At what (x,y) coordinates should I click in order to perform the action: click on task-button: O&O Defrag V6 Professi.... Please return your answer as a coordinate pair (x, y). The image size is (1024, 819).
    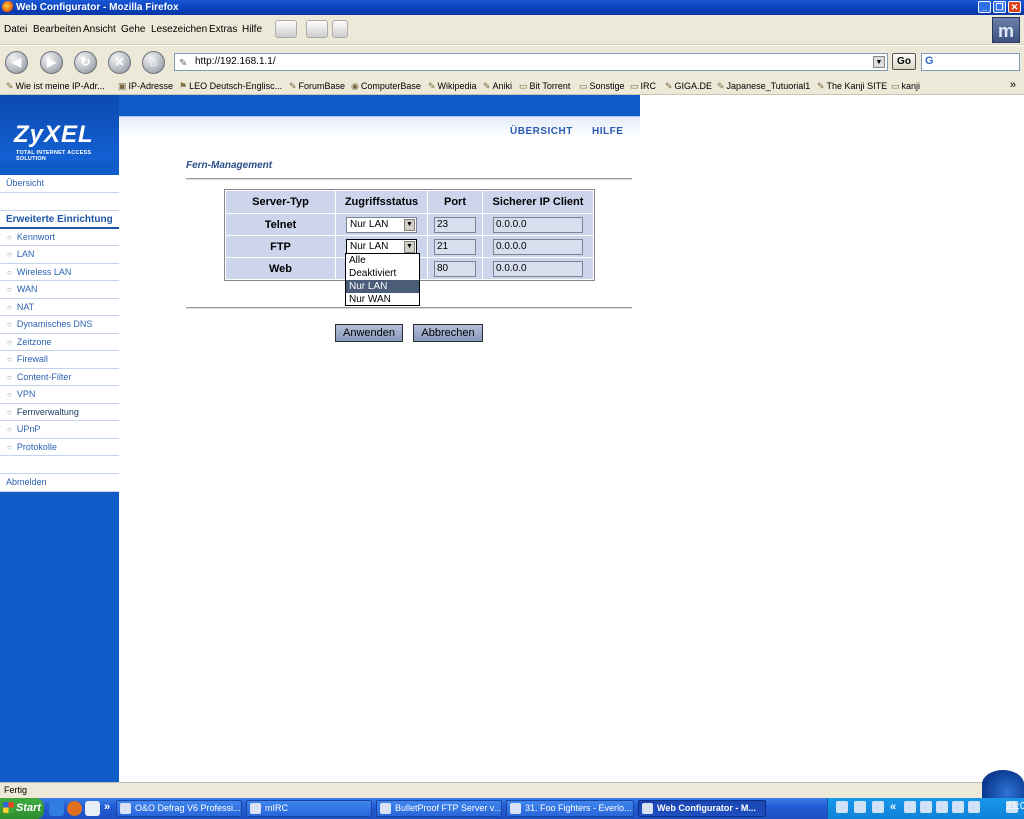
    Looking at the image, I should click on (179, 808).